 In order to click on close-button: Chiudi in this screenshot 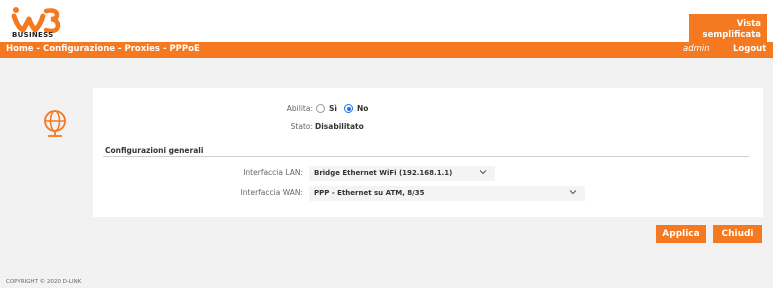, I will do `click(737, 234)`.